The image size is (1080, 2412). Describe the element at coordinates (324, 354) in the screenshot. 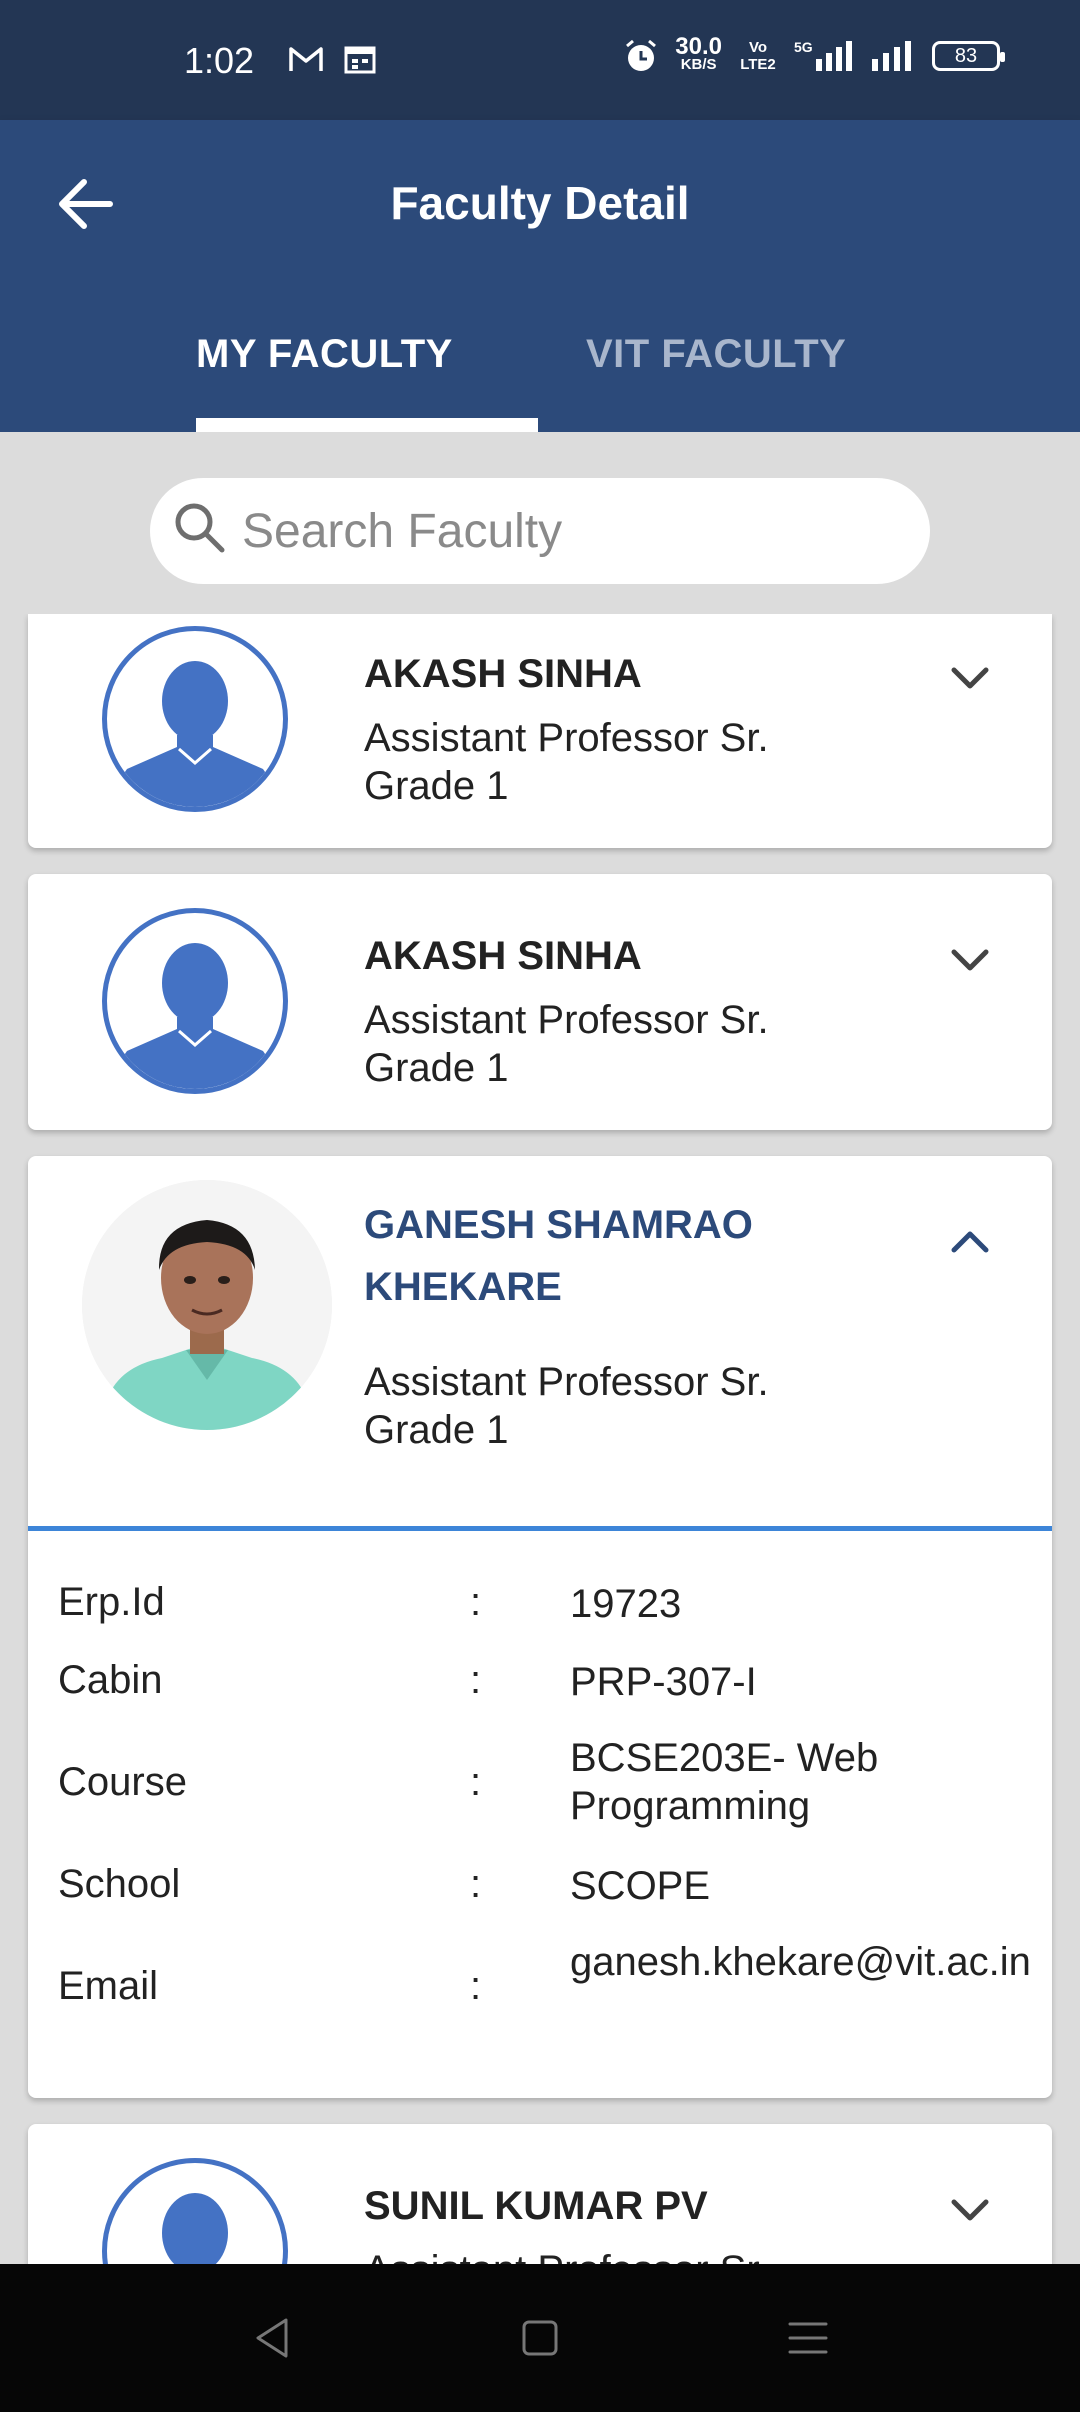

I see `tab-my-faculty: MY FACULTY` at that location.